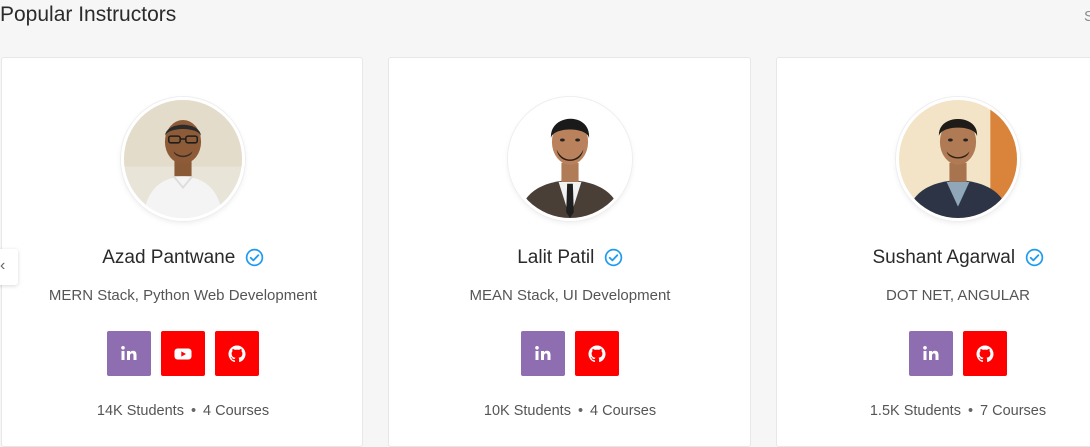 The image size is (1090, 447). I want to click on chevron-left-icon: ‹, so click(3, 265).